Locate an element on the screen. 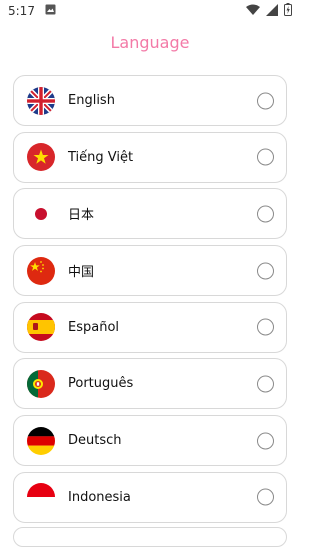 The height and width of the screenshot is (547, 320). language-item-german: Deutsch is located at coordinates (150, 441).